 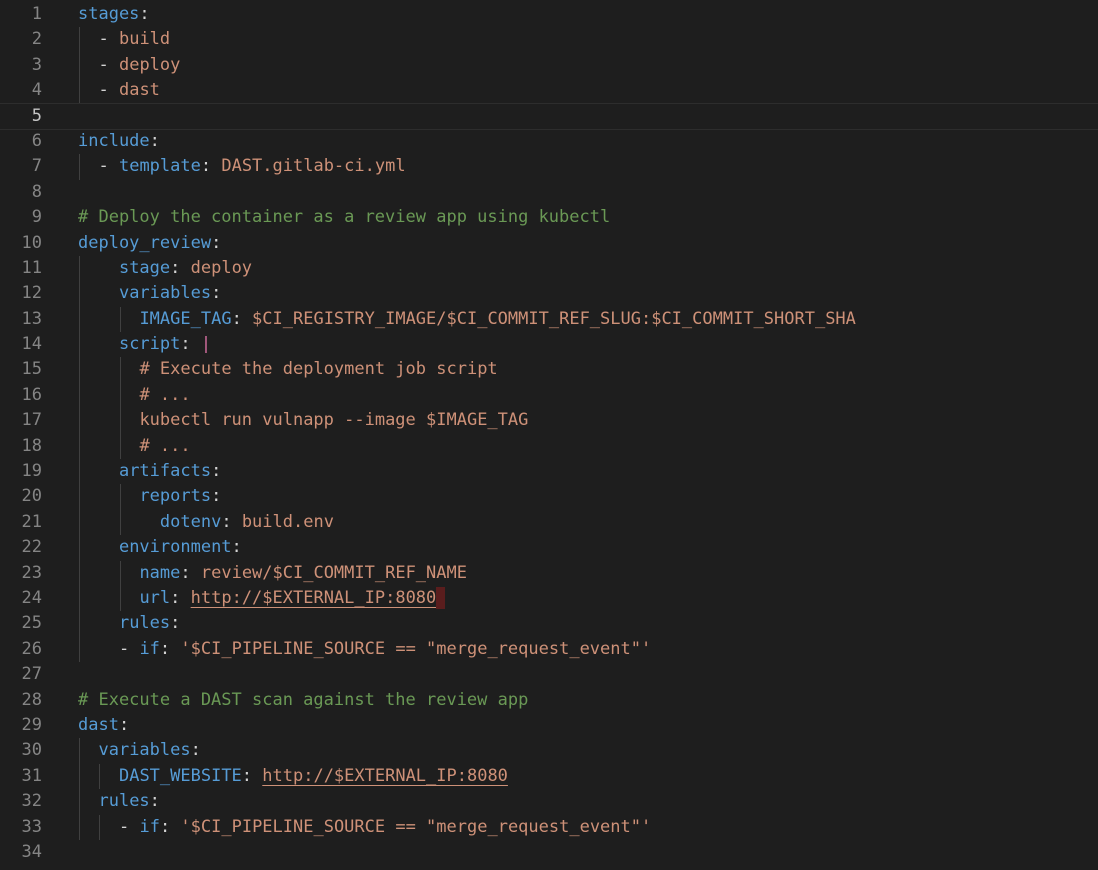 I want to click on line-content: include:, so click(x=119, y=141).